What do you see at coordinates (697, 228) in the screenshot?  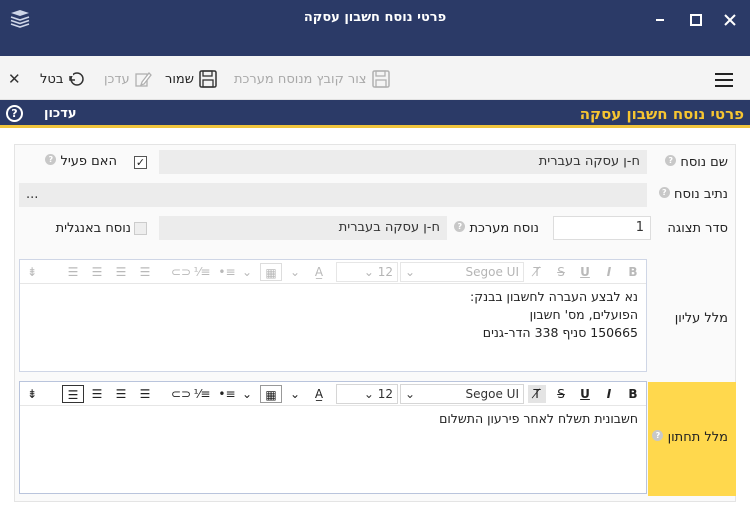 I see `display-order-label: סדר תצוגה` at bounding box center [697, 228].